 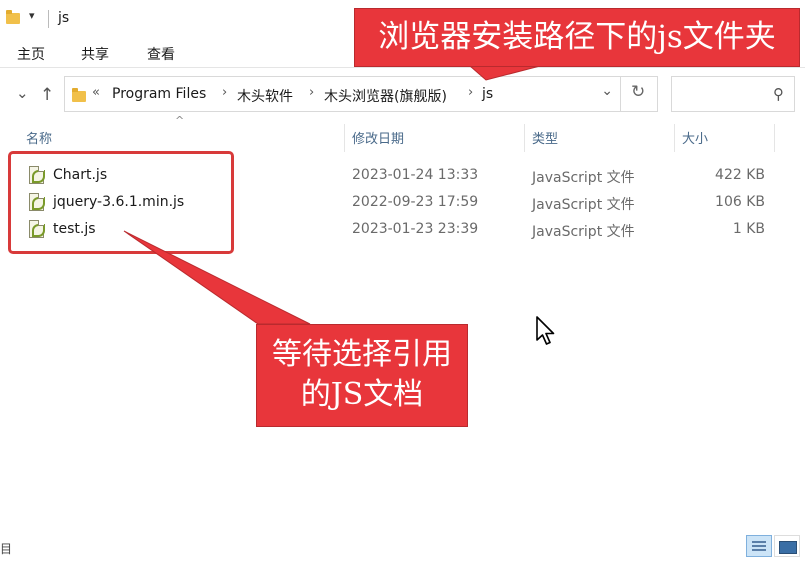 I want to click on file-size: 1 KB, so click(x=748, y=229).